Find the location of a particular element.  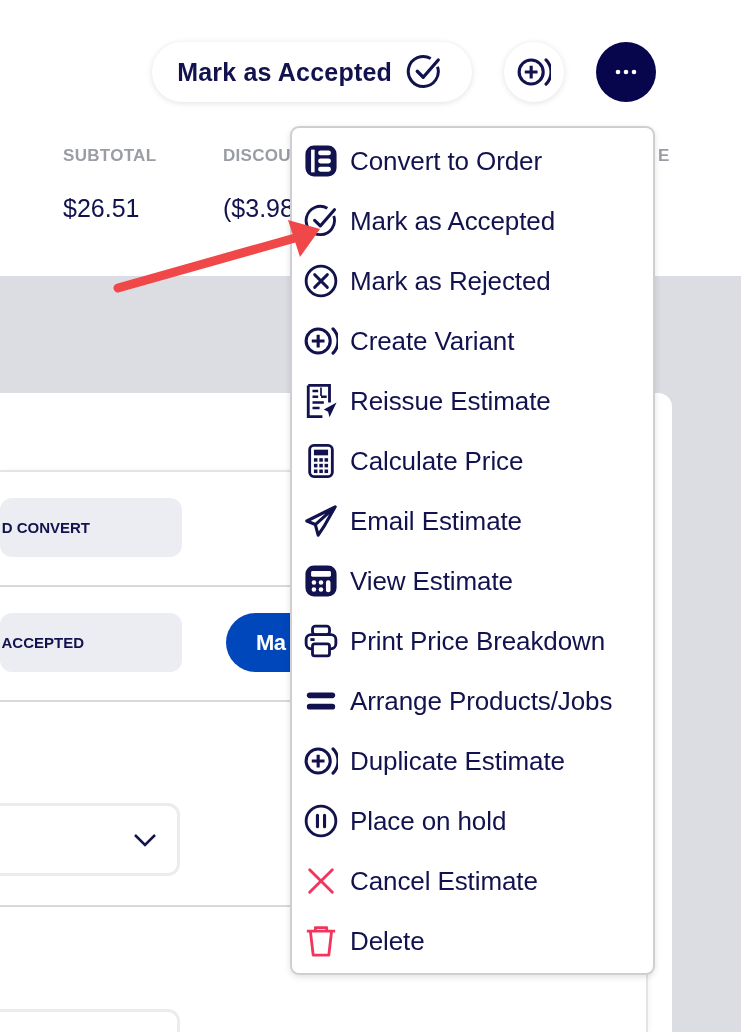

close-circle-icon is located at coordinates (321, 281).